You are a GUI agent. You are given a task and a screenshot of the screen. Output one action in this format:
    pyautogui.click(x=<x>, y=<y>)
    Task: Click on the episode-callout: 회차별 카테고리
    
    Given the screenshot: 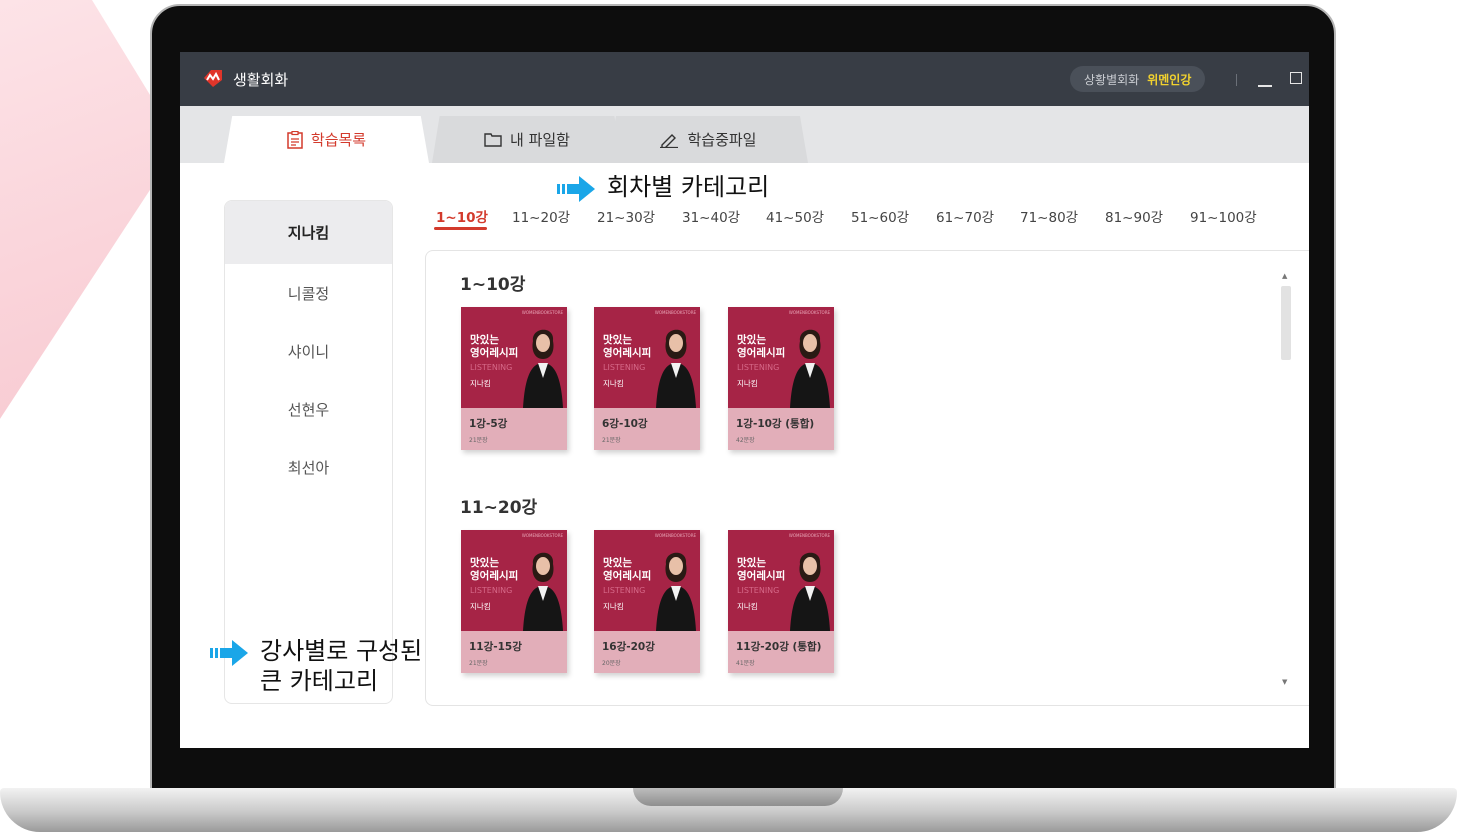 What is the action you would take?
    pyautogui.click(x=663, y=187)
    